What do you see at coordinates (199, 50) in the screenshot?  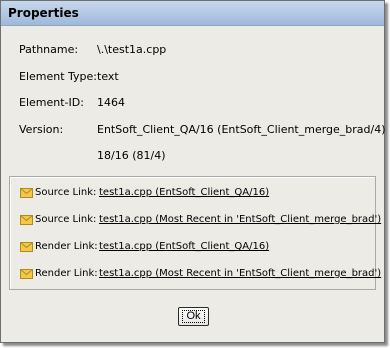 I see `property-row-pathname: Pathname: \.\test1a.cpp` at bounding box center [199, 50].